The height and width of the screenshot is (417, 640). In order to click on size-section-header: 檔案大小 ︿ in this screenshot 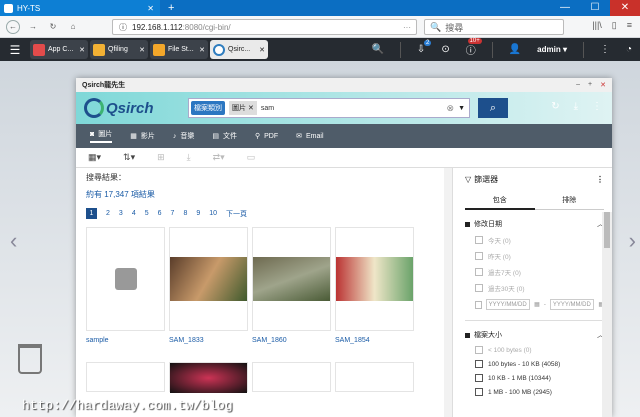, I will do `click(534, 335)`.